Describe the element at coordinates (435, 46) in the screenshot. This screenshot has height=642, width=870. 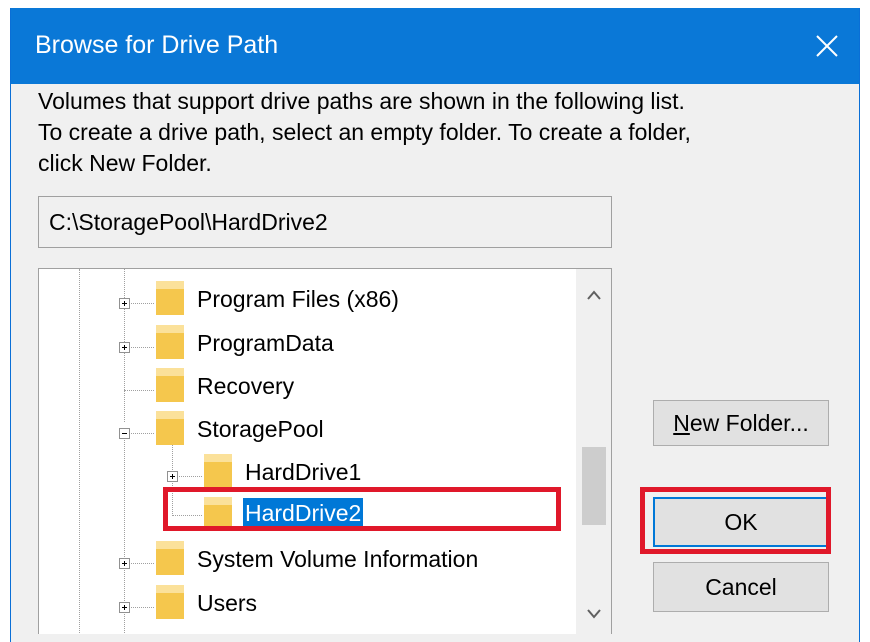
I see `title-bar: Browse for Drive Path` at that location.